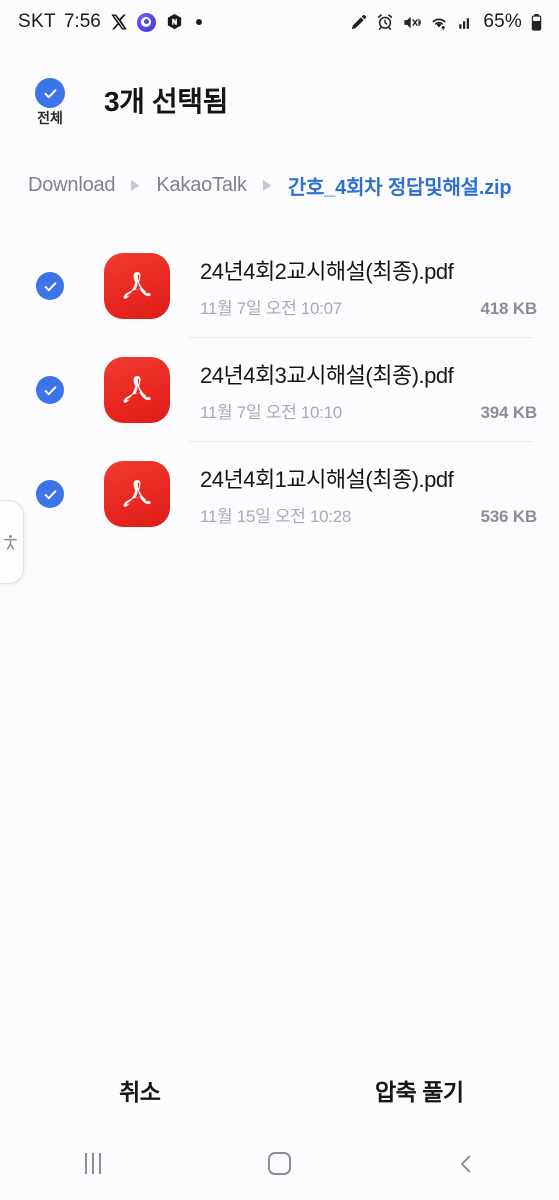  I want to click on breadcrumb-item-kakaotalk: KakaoTalk, so click(201, 185).